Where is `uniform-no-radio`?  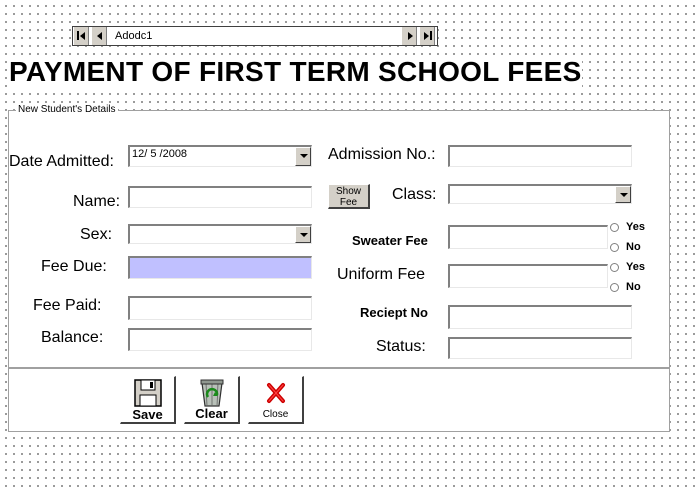
uniform-no-radio is located at coordinates (614, 287).